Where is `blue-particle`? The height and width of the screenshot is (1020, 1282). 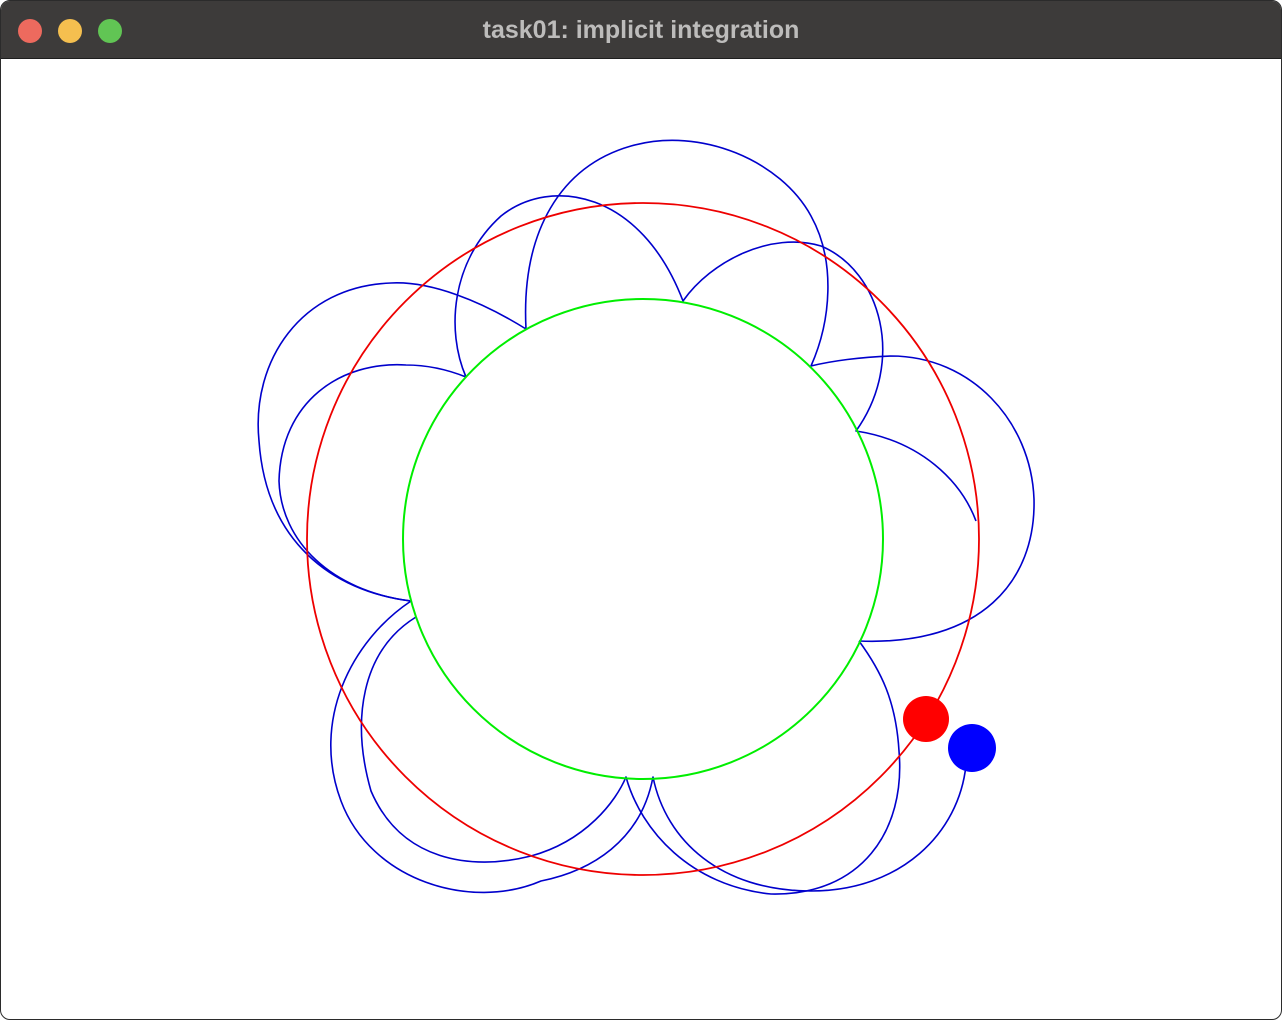 blue-particle is located at coordinates (972, 748).